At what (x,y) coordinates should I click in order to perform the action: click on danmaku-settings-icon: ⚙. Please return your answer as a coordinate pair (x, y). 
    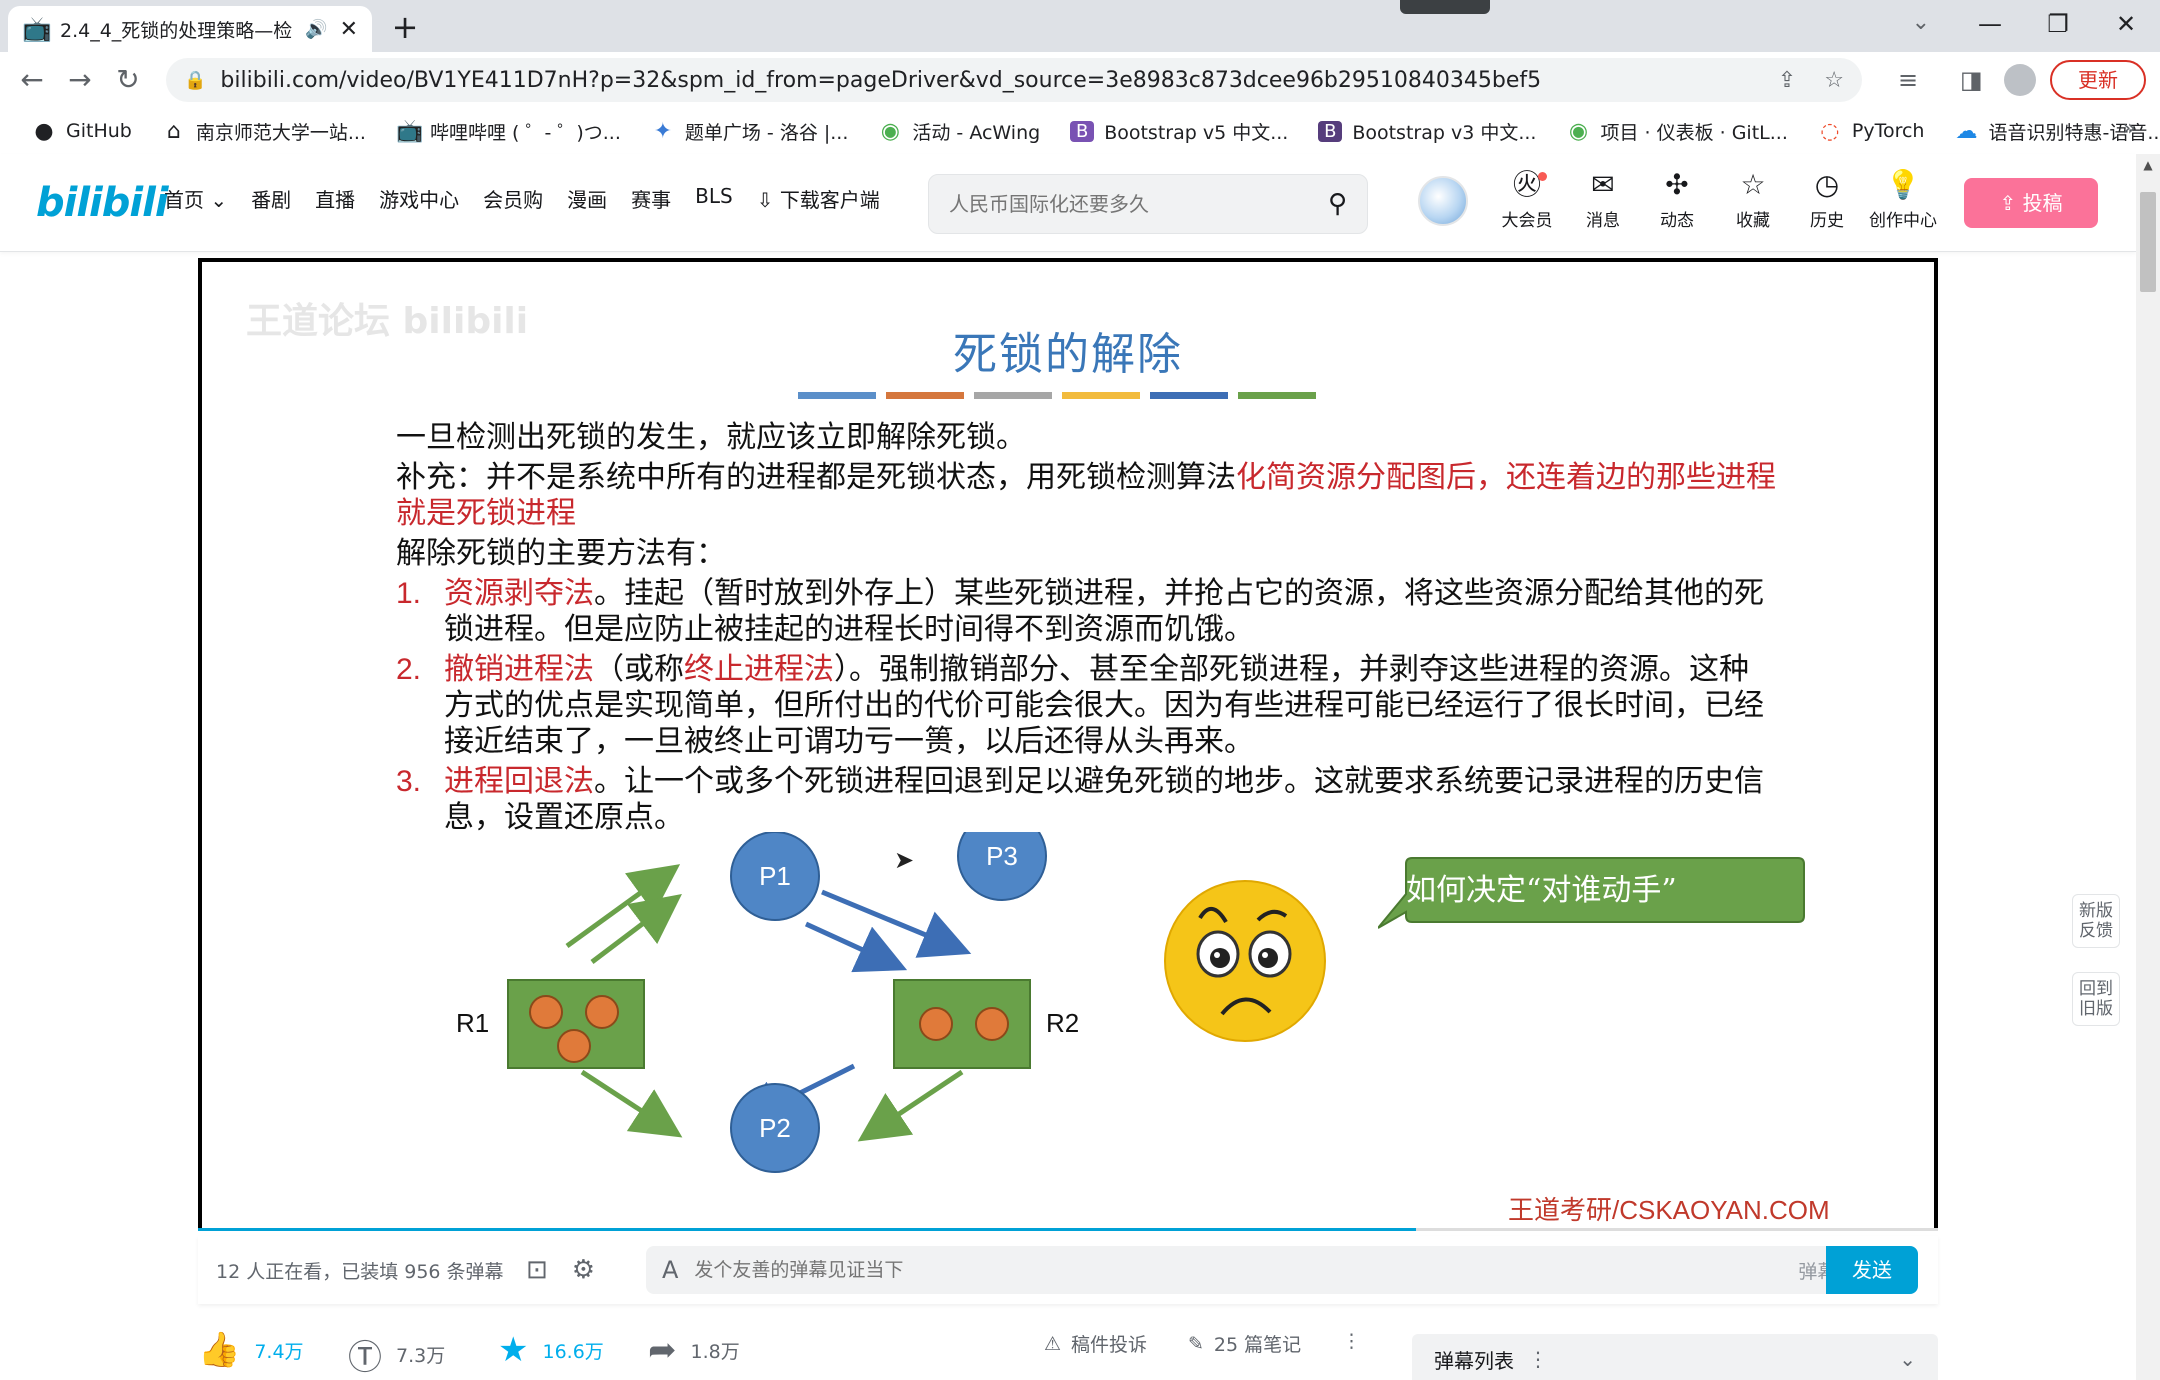
    Looking at the image, I should click on (583, 1270).